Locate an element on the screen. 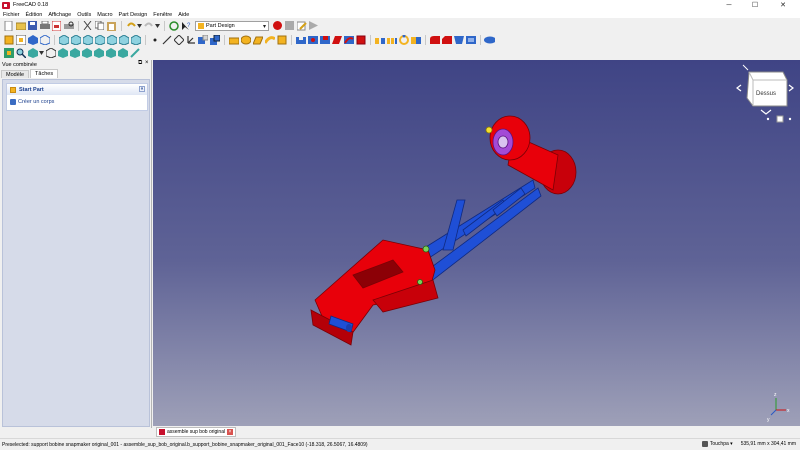  red-bracket is located at coordinates (374, 292).